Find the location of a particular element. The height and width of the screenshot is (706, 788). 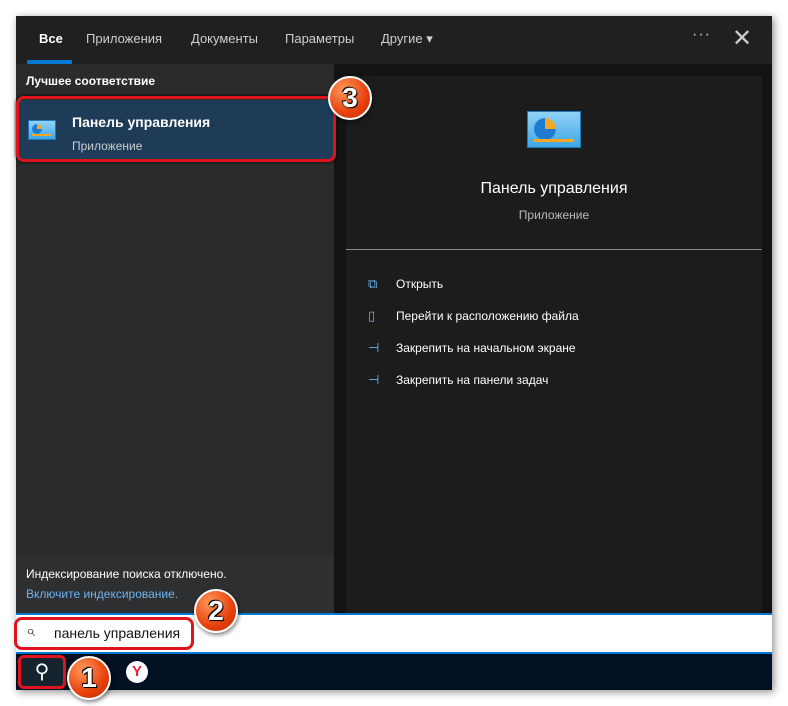

taskbar: ⚲ Y is located at coordinates (394, 672).